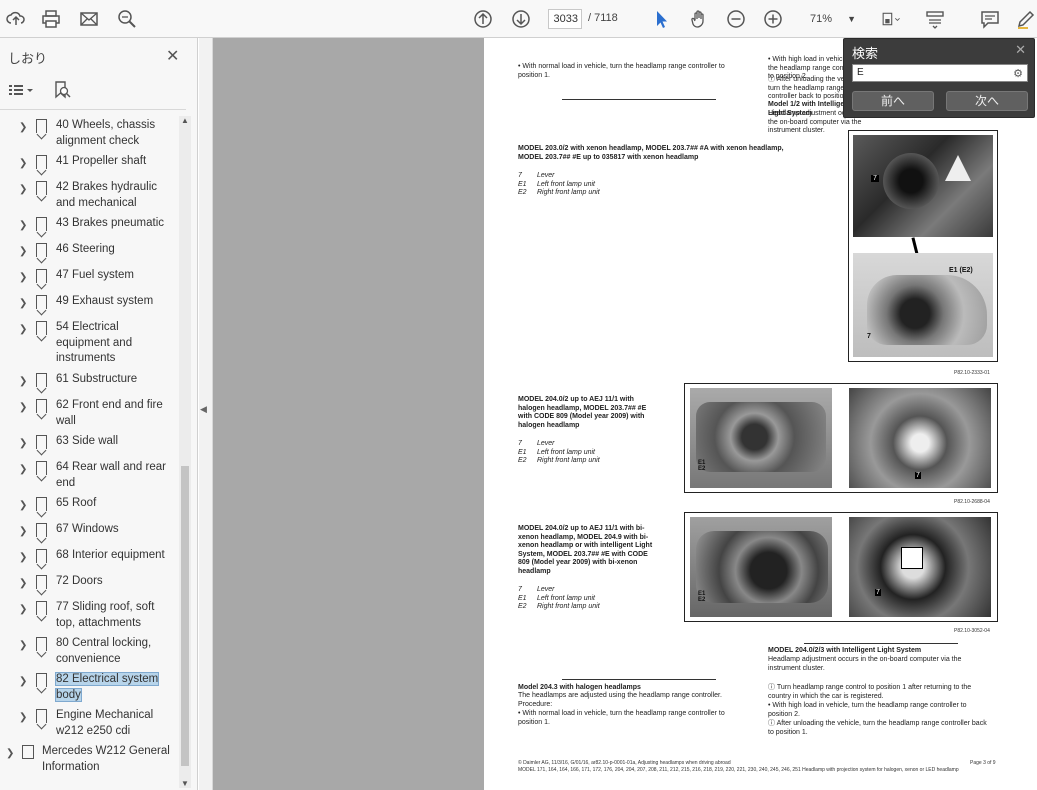 This screenshot has height=790, width=1037. Describe the element at coordinates (89, 198) in the screenshot. I see `bookmark-item: ❯ 42 Brakes hydraulic and mechanical` at that location.